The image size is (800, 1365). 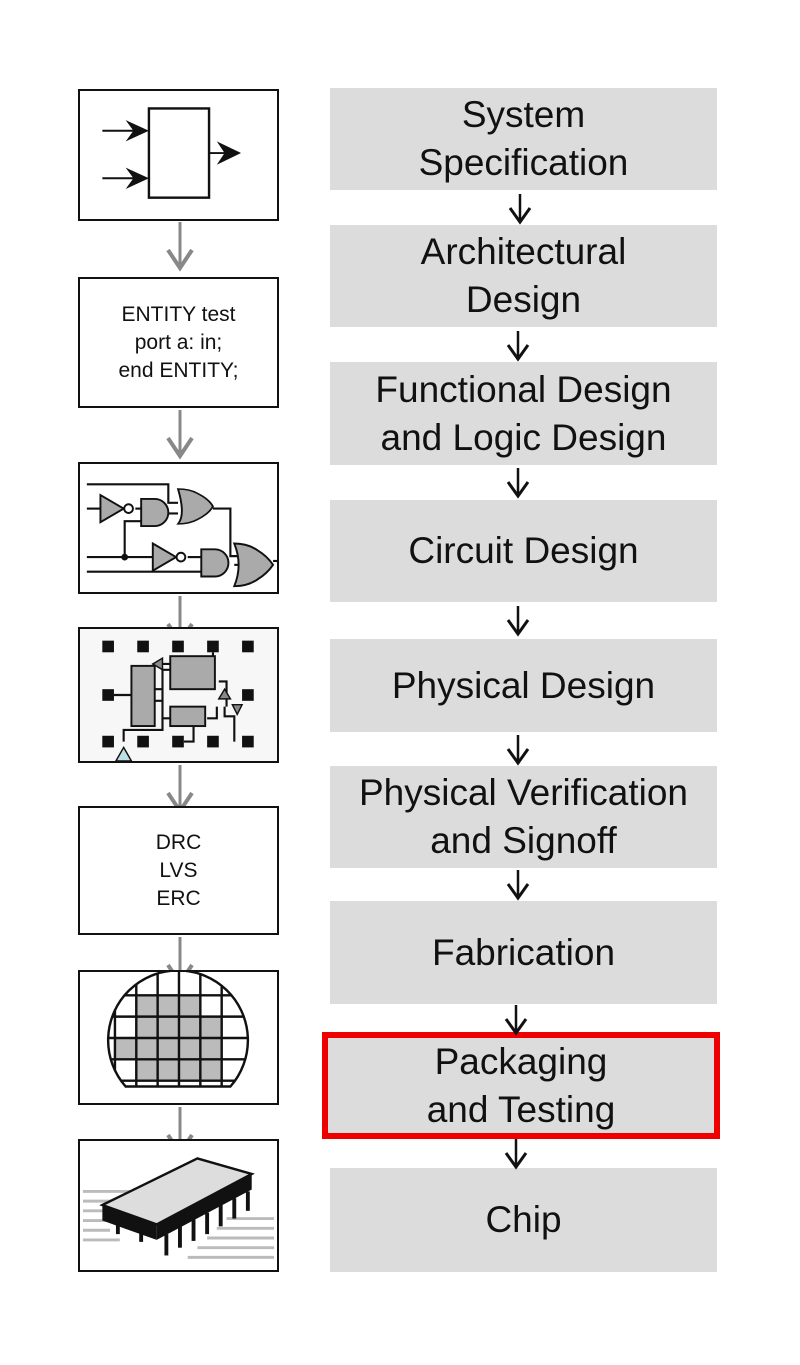 I want to click on stage-label: Specification, so click(x=523, y=162).